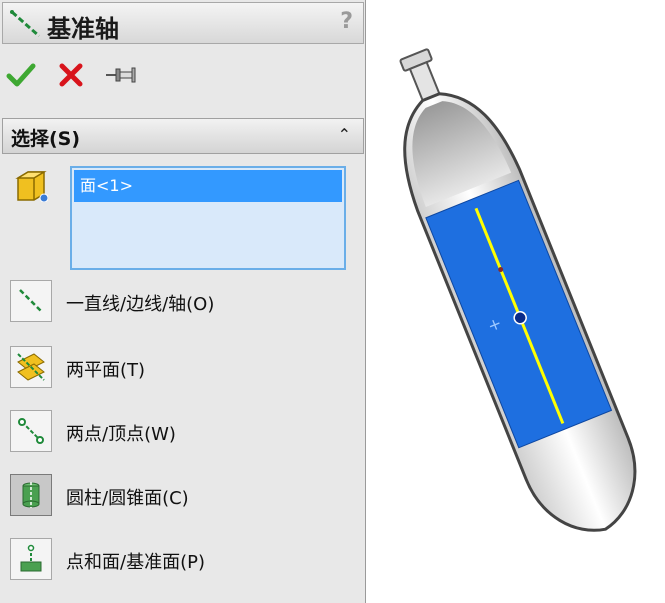 The height and width of the screenshot is (603, 665). I want to click on help-button: ?, so click(346, 21).